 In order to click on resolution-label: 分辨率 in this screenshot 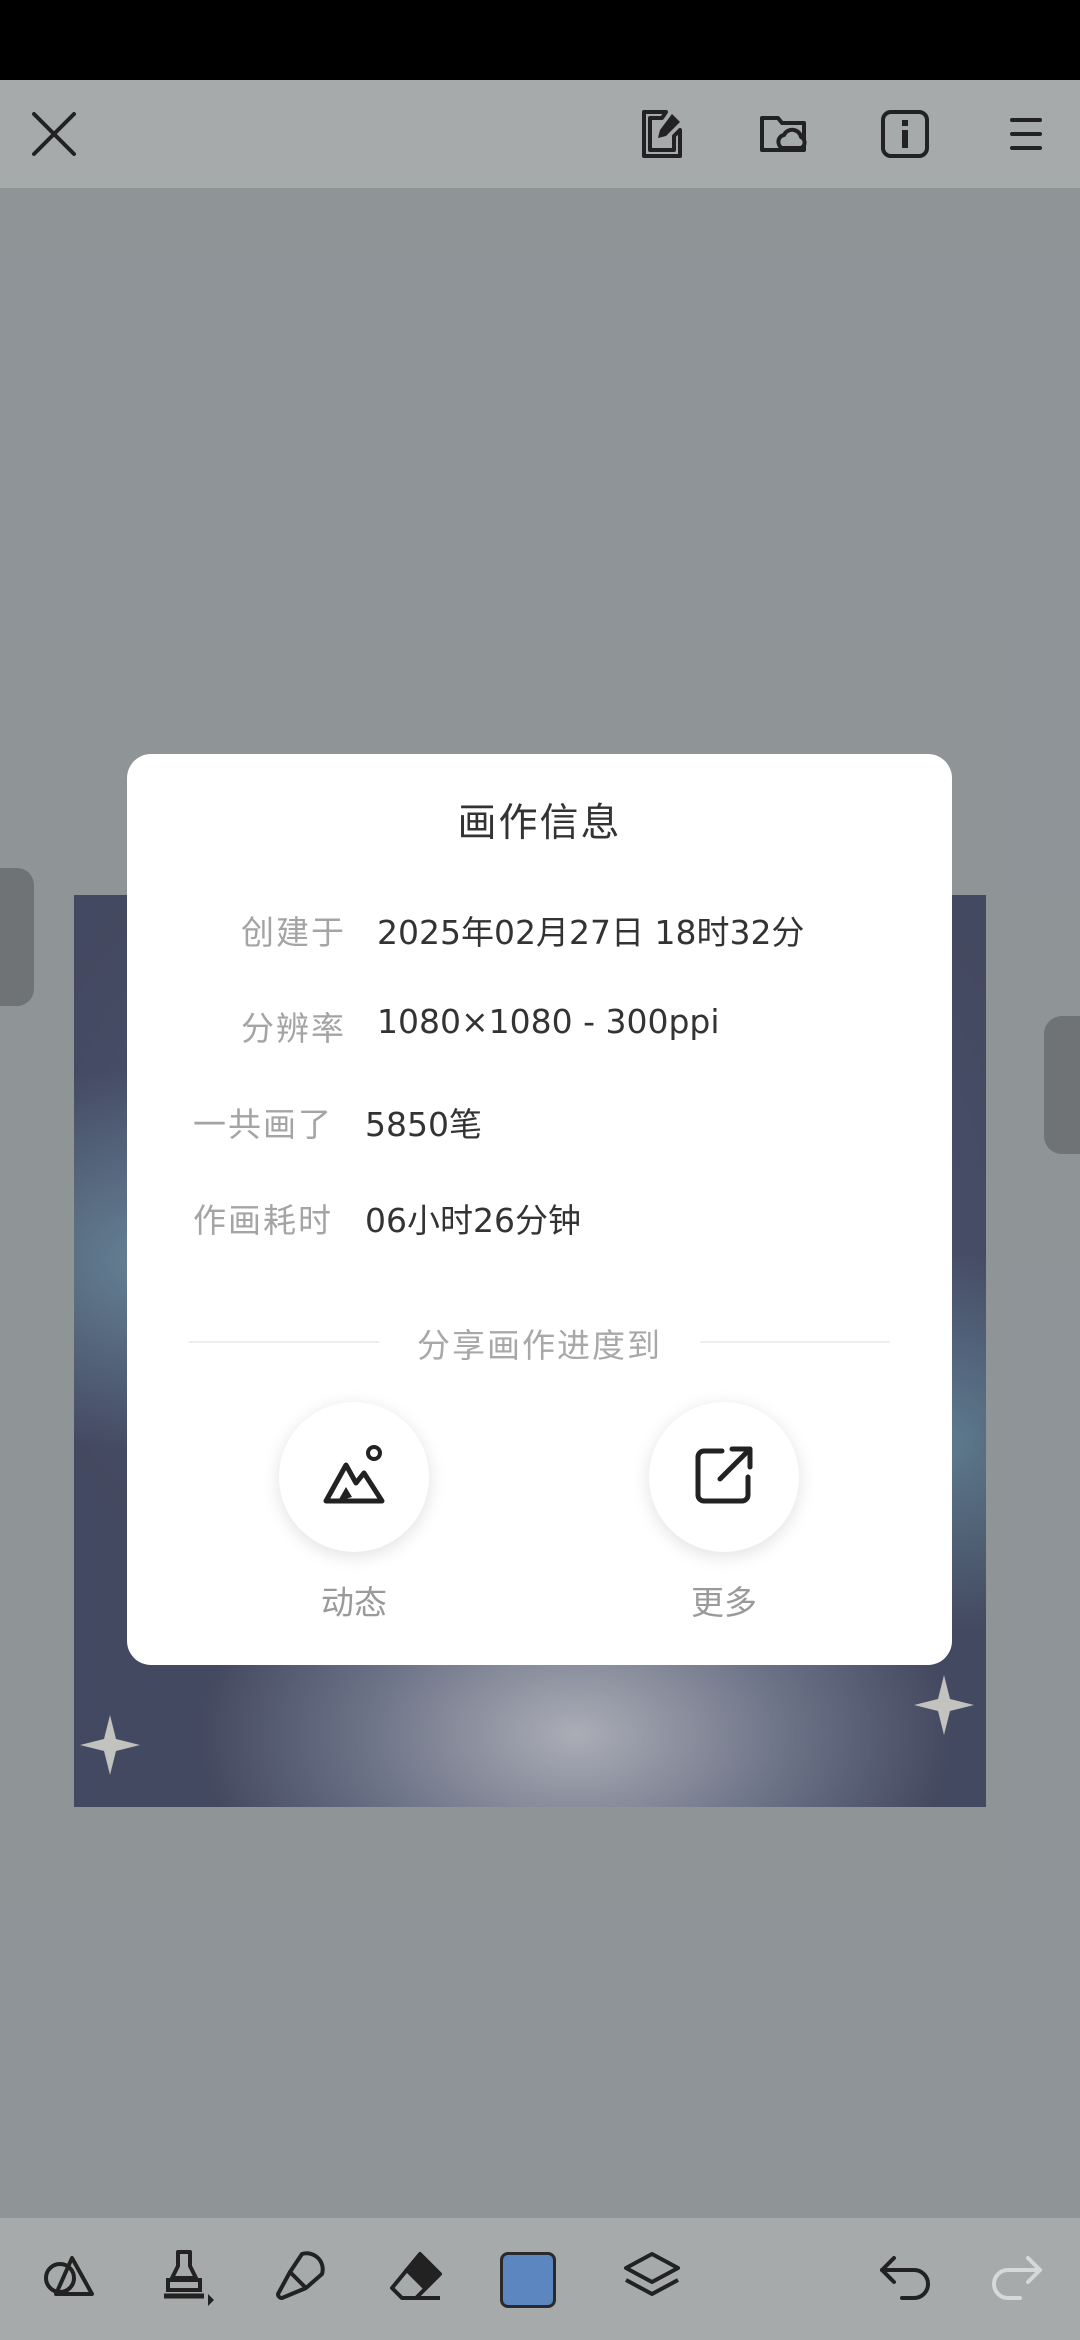, I will do `click(293, 1028)`.